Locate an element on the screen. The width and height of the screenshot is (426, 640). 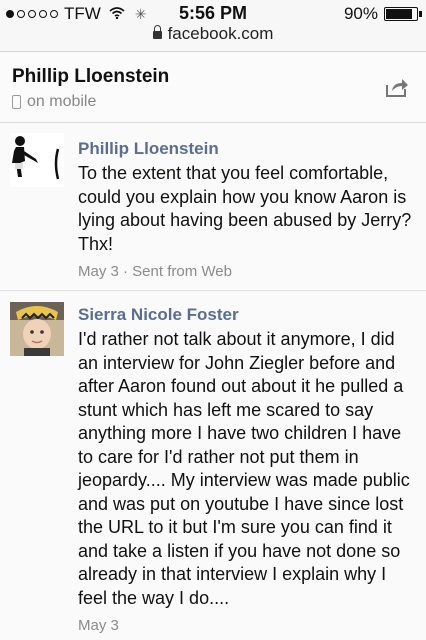
message-sender: Phillip Lloenstein is located at coordinates (148, 149).